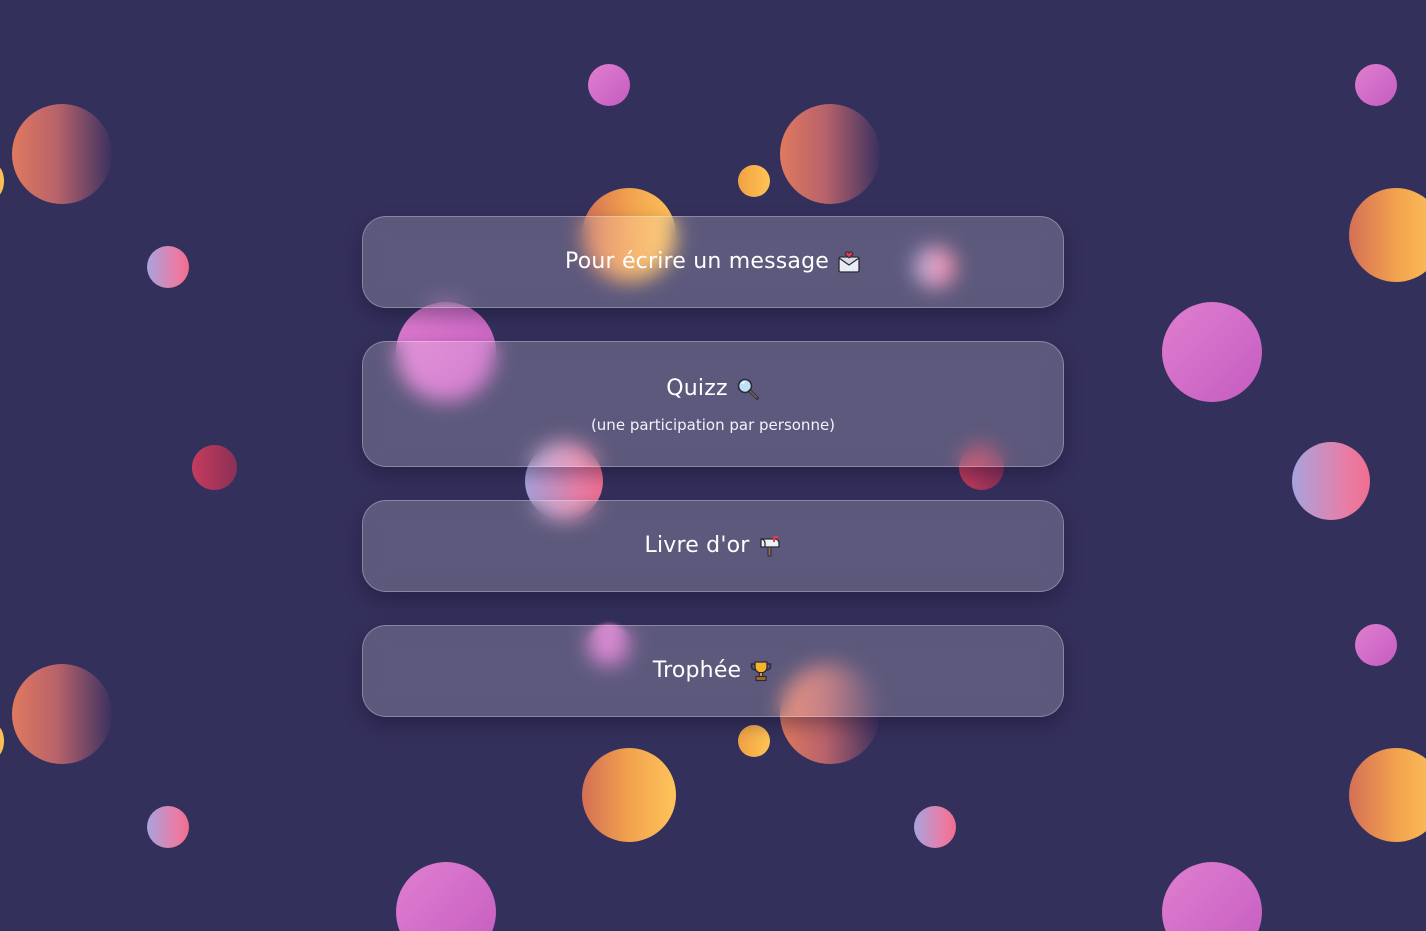 The height and width of the screenshot is (931, 1426). I want to click on trophy-title: Trophée, so click(713, 671).